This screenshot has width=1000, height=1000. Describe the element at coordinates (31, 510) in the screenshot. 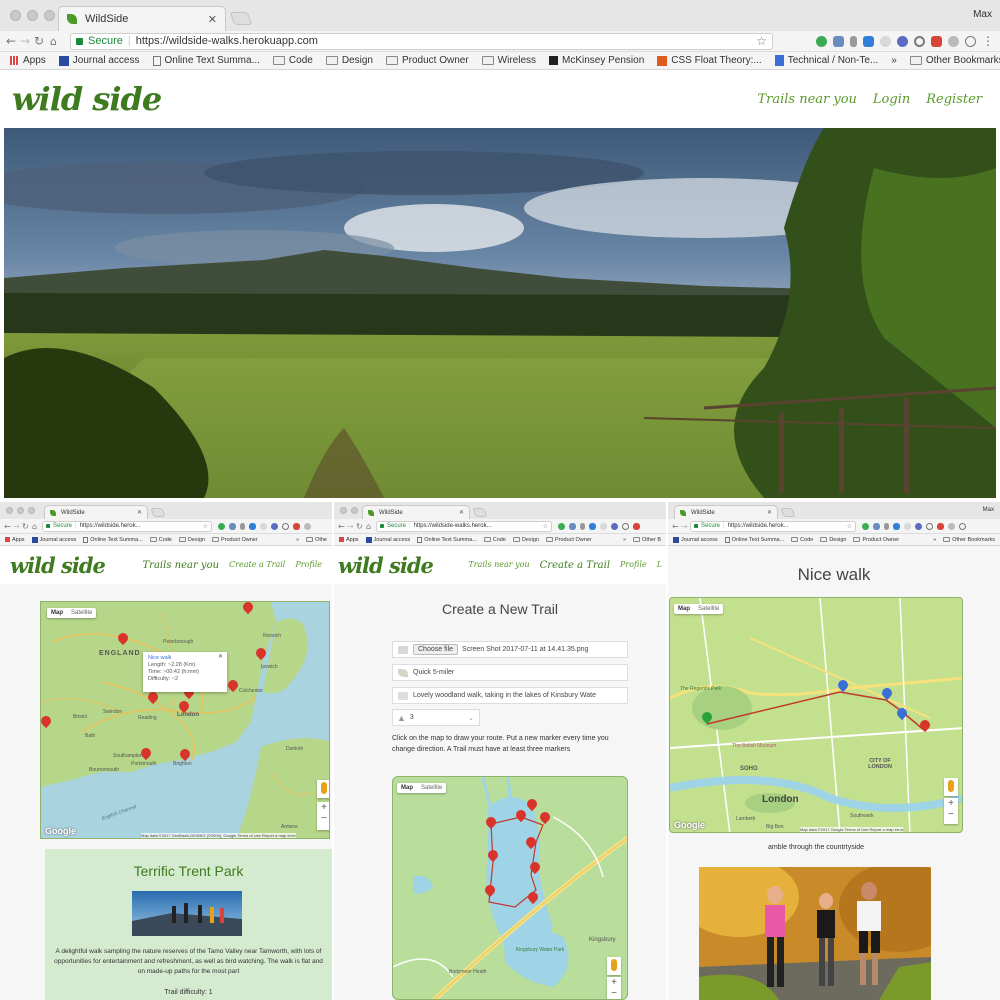

I see `maximize-window-button` at that location.